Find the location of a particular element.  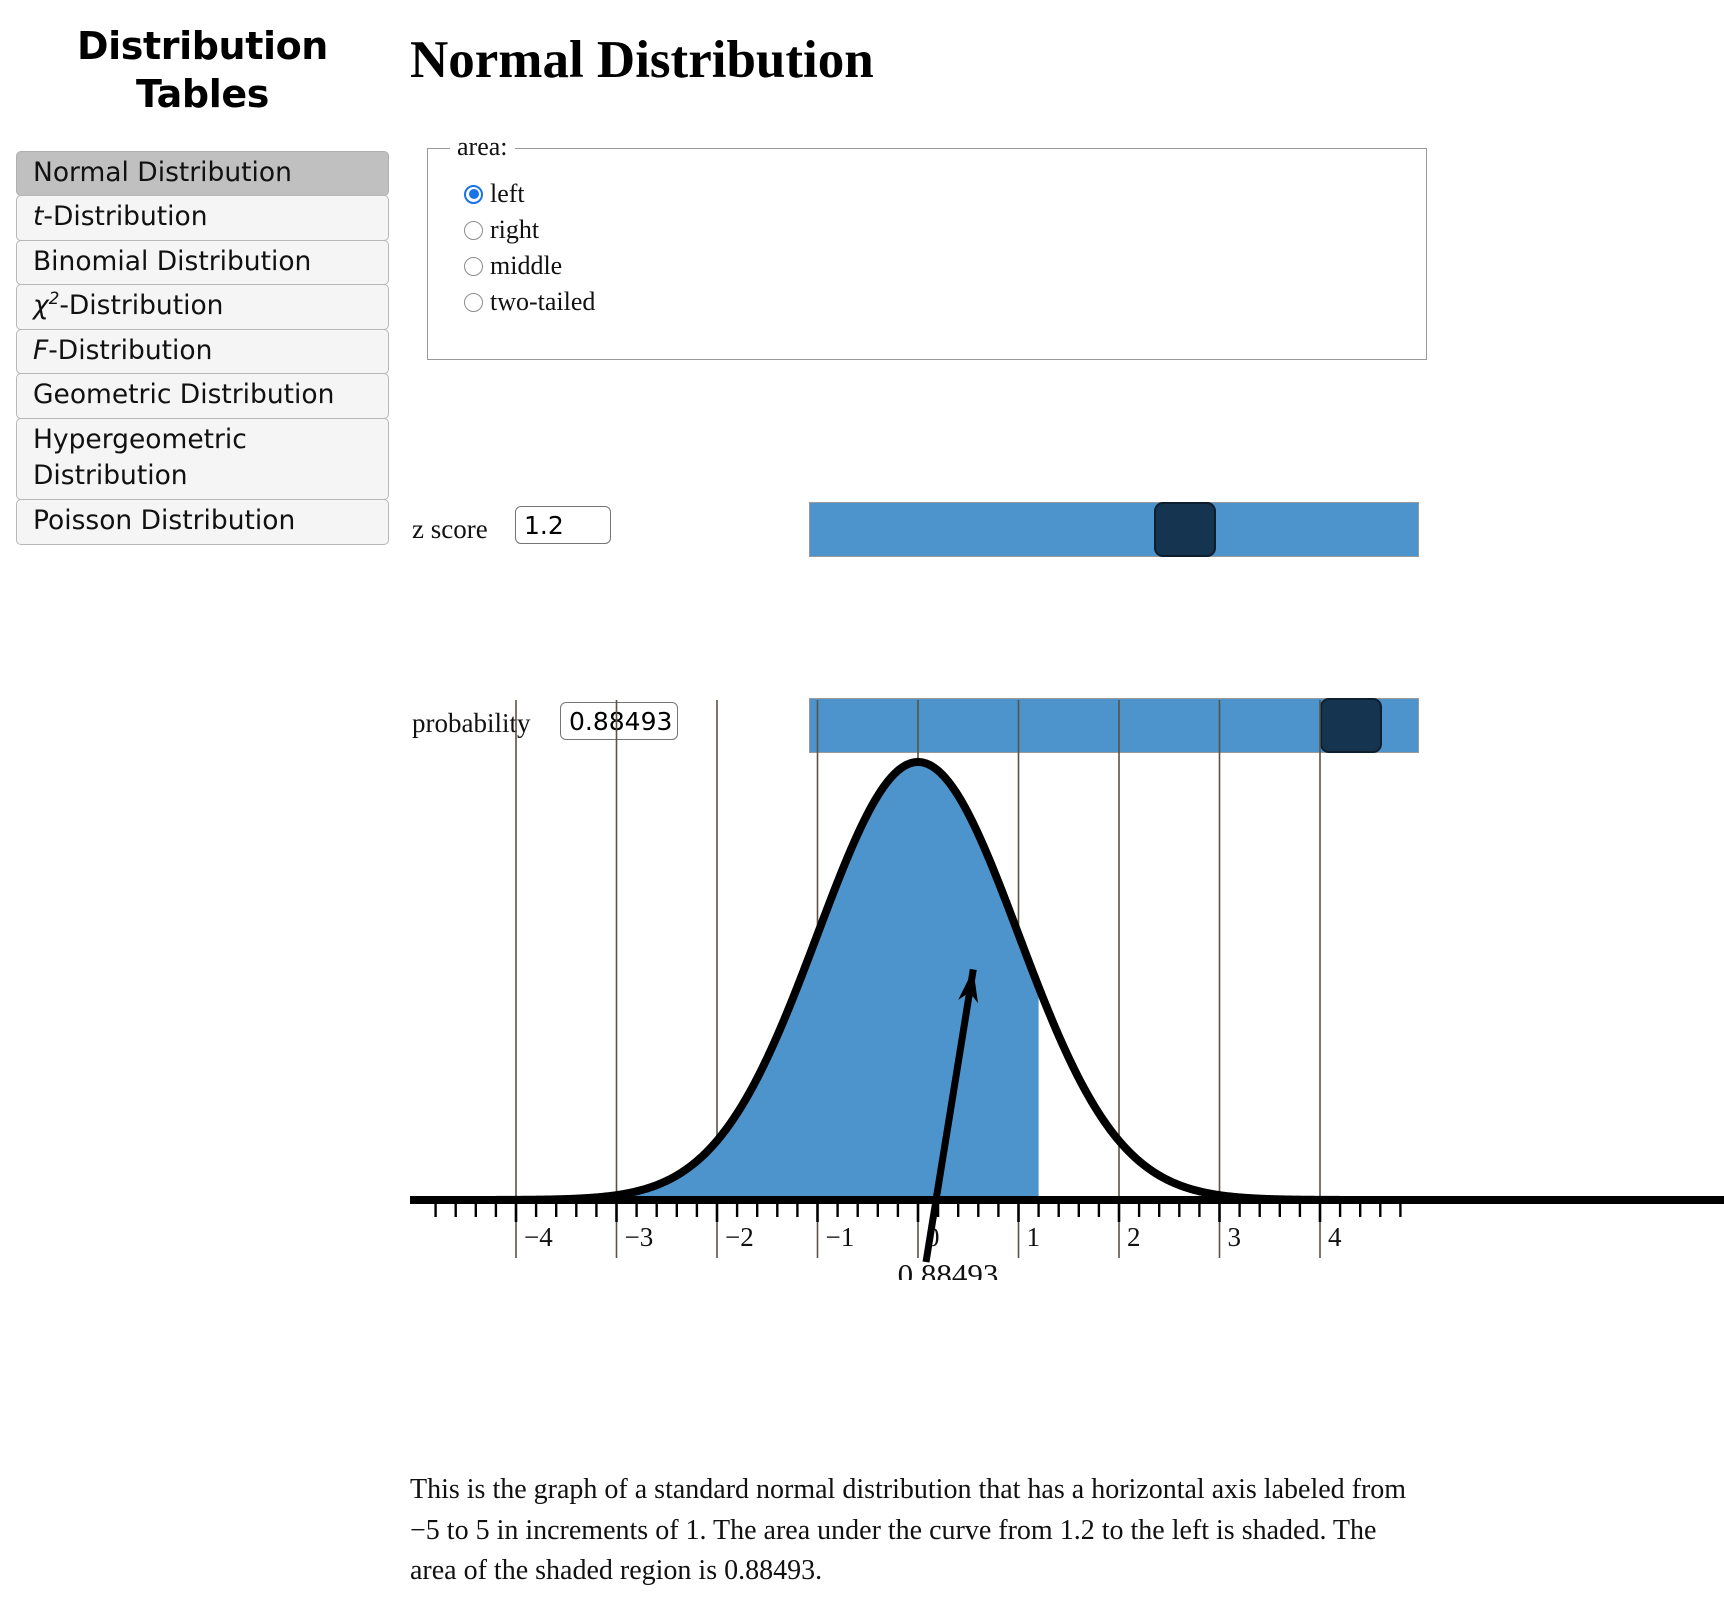

chart-tick-label: −2 is located at coordinates (739, 1237).